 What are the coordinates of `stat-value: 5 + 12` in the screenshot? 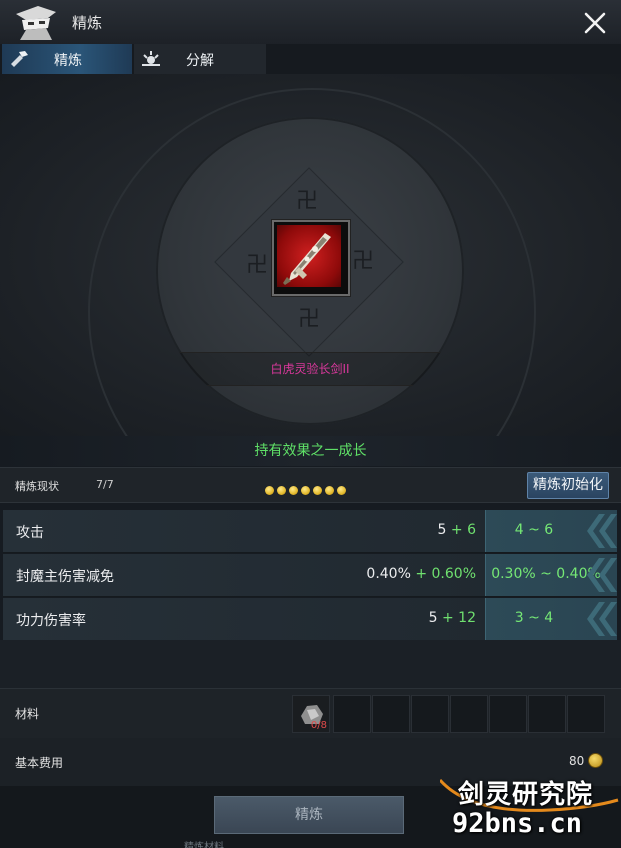 It's located at (452, 618).